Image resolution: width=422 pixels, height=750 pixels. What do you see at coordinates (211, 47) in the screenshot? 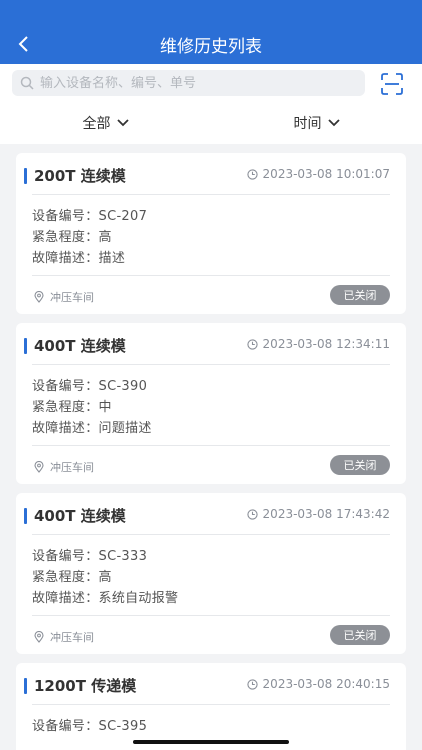
I see `page-title: 维修历史列表` at bounding box center [211, 47].